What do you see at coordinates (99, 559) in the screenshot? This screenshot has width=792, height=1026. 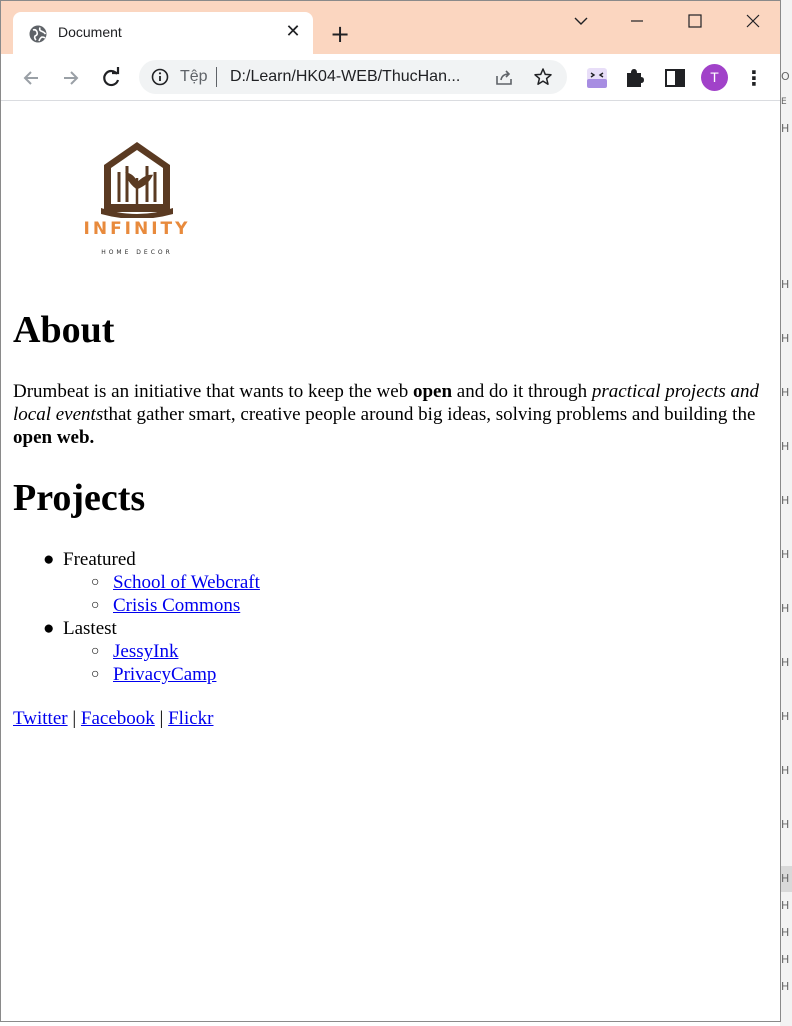 I see `list-item-label: Freatured` at bounding box center [99, 559].